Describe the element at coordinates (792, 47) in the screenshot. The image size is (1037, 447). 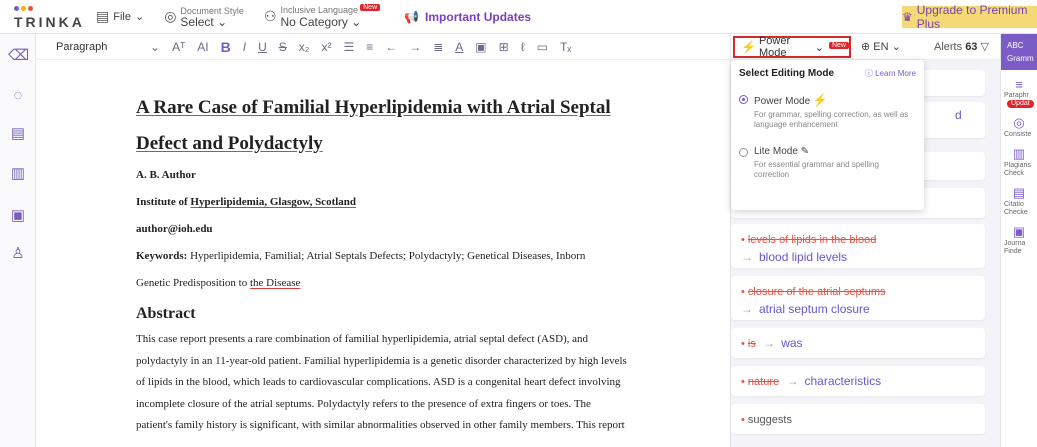
I see `power-mode-dropdown: ⚡ Power Mode ⌄ New` at that location.